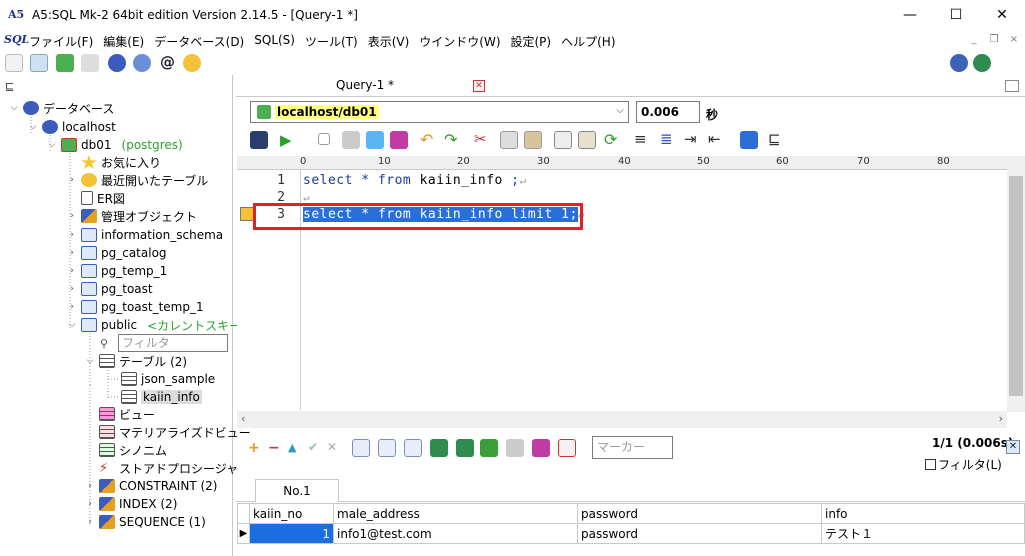 This screenshot has height=556, width=1025. What do you see at coordinates (150, 486) in the screenshot?
I see `tree-item-constraint: › CONSTRAINT (2)` at bounding box center [150, 486].